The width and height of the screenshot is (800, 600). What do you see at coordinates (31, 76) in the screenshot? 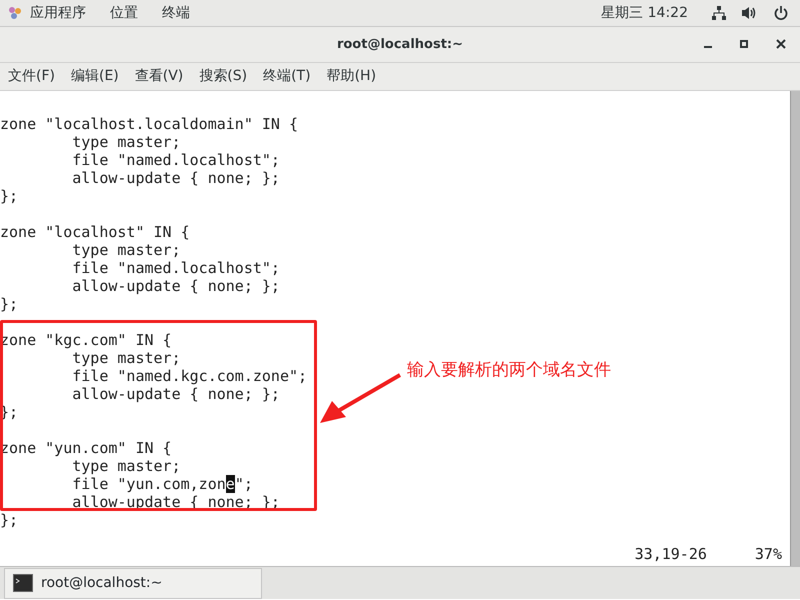
I see `menu-item: 文件(F)` at bounding box center [31, 76].